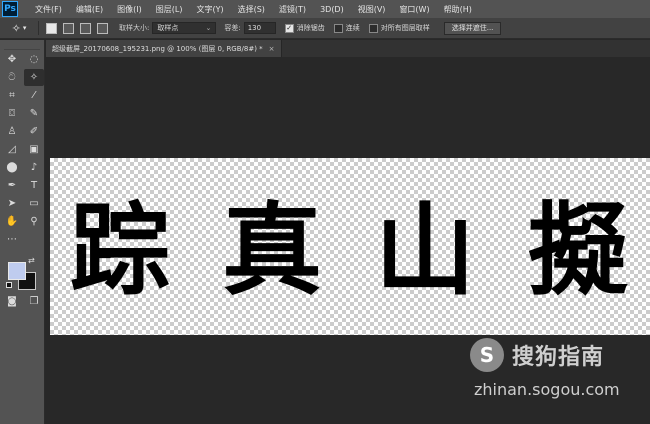 Image resolution: width=650 pixels, height=424 pixels. What do you see at coordinates (547, 389) in the screenshot?
I see `watermark-url: zhinan.sogou.com` at bounding box center [547, 389].